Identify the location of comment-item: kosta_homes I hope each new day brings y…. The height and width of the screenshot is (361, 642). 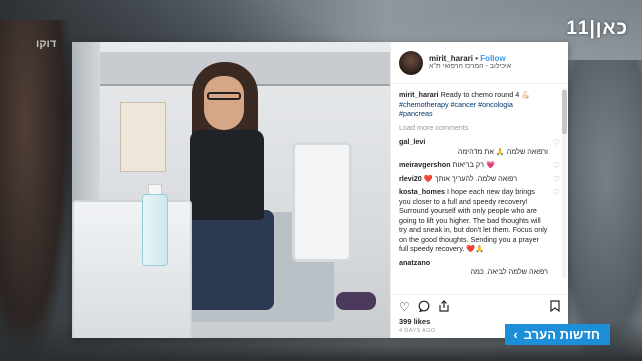
(479, 220).